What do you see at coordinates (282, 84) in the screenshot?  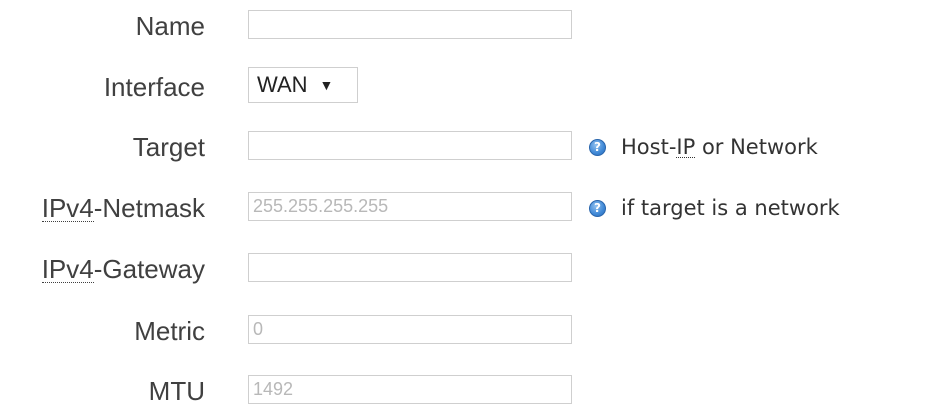 I see `interface-selected-value: WAN` at bounding box center [282, 84].